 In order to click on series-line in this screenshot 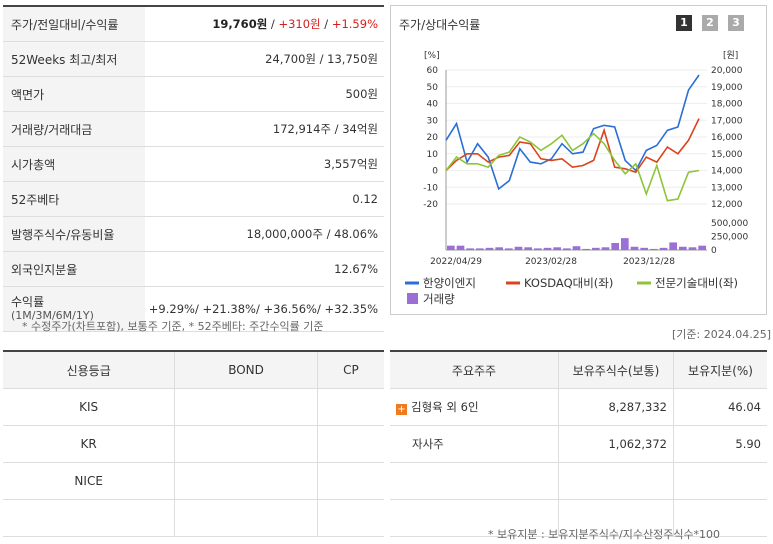, I will do `click(572, 146)`.